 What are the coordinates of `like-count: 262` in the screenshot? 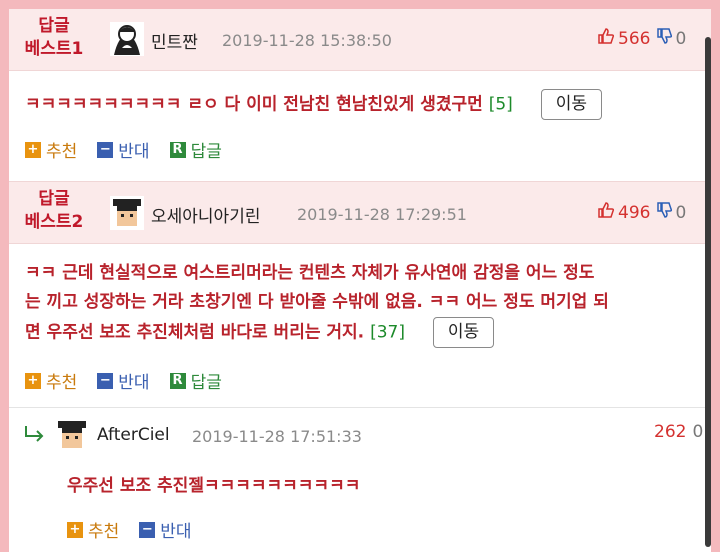 It's located at (670, 432).